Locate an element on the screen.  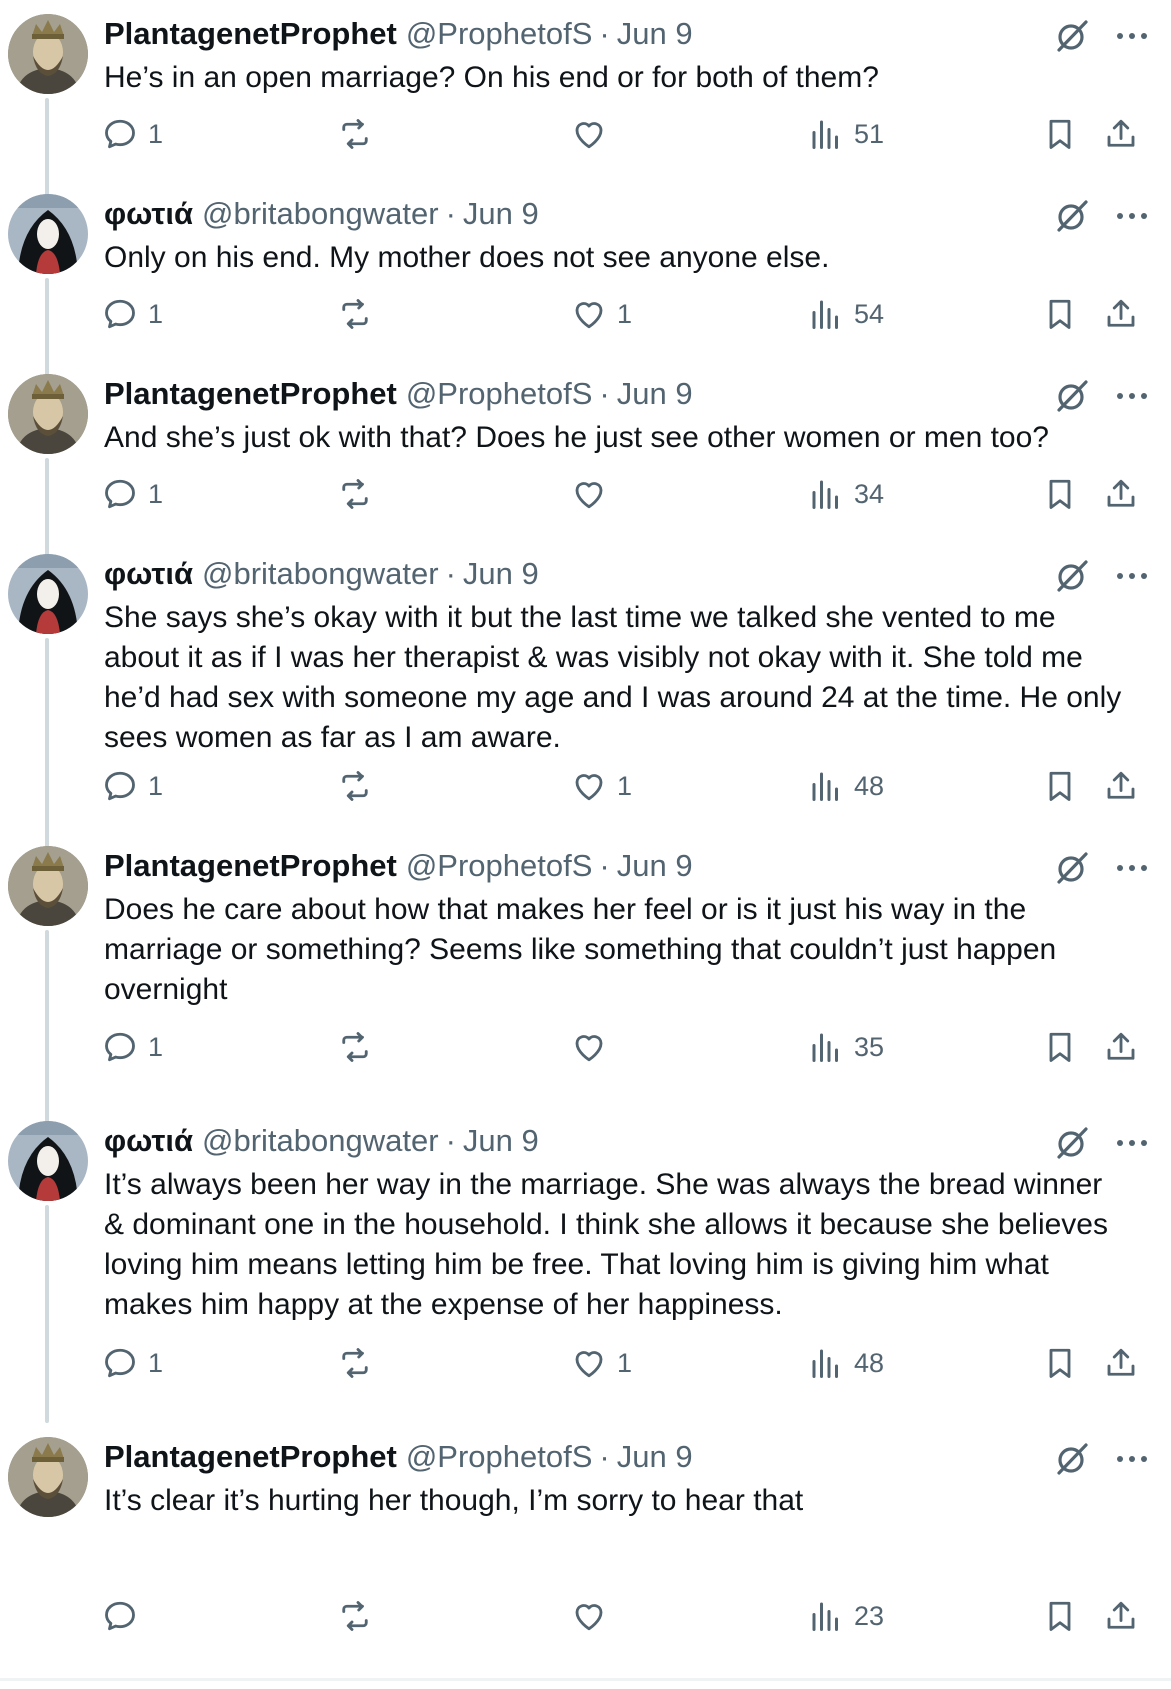
views-button: 23 is located at coordinates (846, 1616).